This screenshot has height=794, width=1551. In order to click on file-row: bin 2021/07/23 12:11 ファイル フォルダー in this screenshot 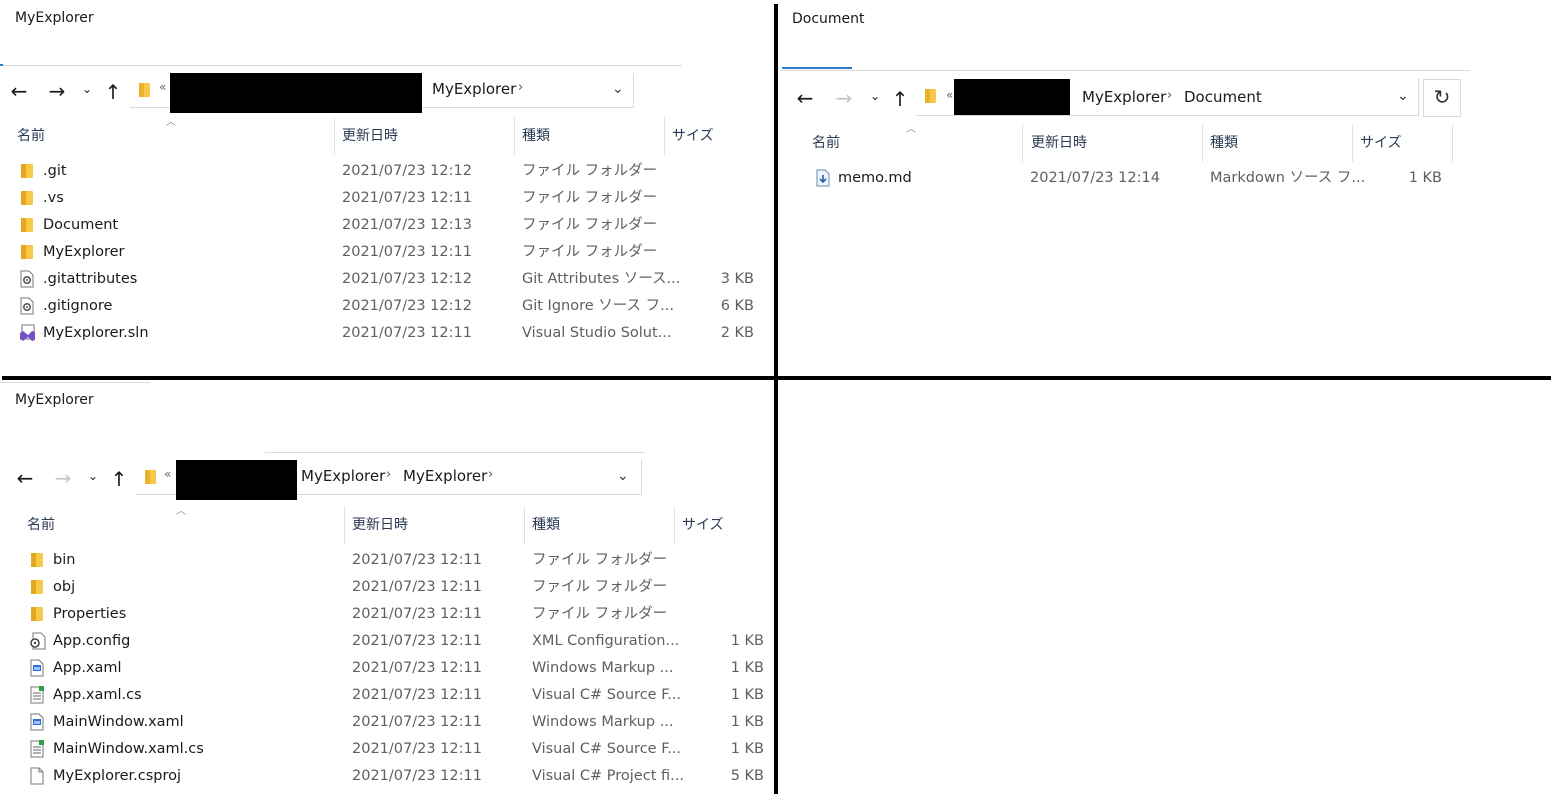, I will do `click(385, 560)`.